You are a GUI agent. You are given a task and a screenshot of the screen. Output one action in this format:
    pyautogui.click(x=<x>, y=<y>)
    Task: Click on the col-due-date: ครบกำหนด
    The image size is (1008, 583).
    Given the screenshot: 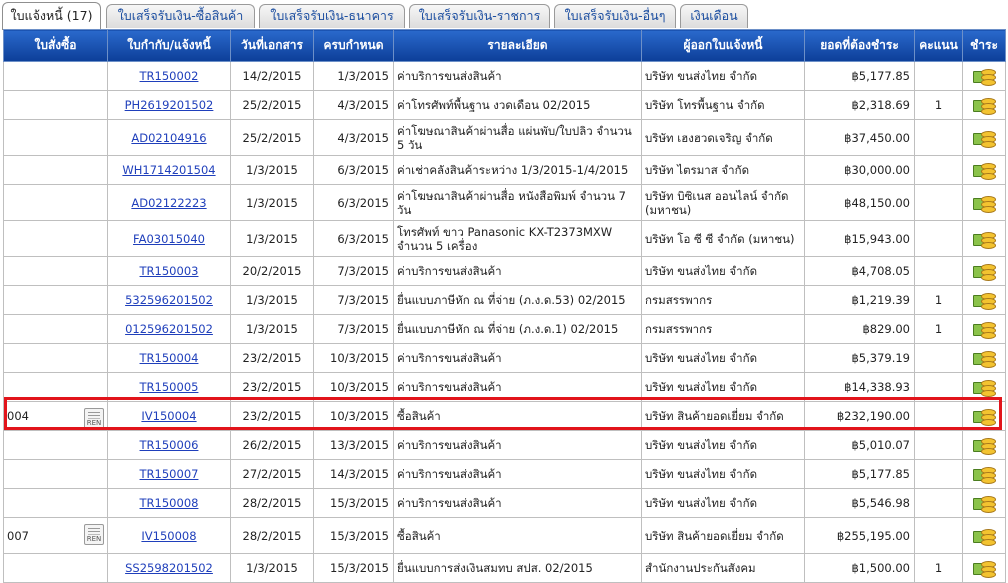 What is the action you would take?
    pyautogui.click(x=353, y=45)
    